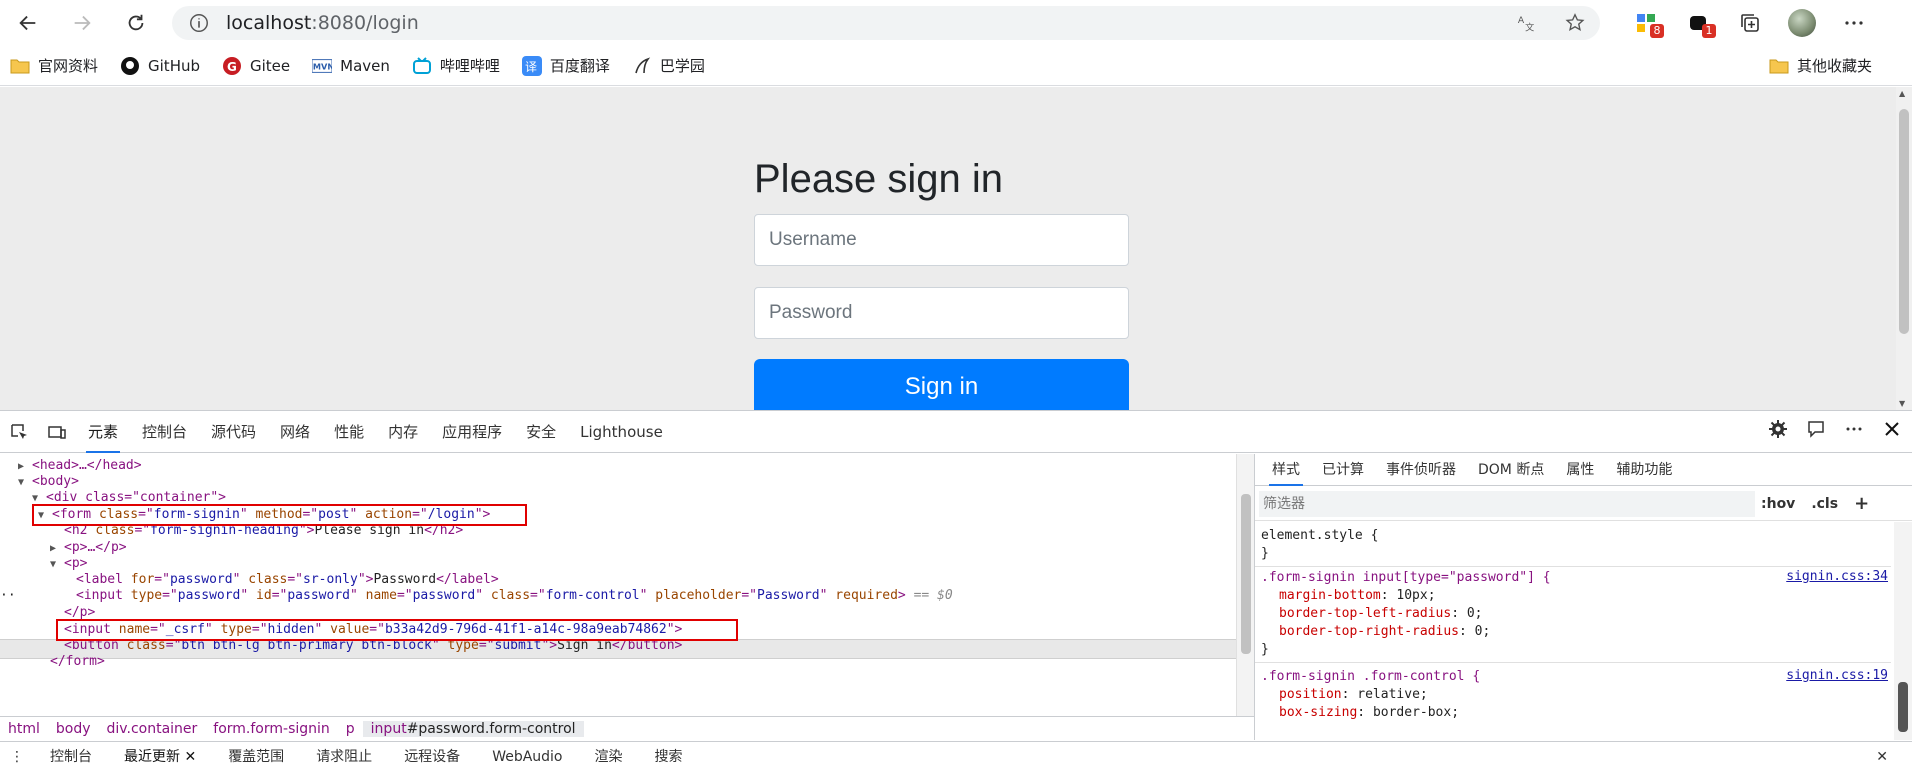  I want to click on css-prop: border-top-left-radius: 0;, so click(1381, 614).